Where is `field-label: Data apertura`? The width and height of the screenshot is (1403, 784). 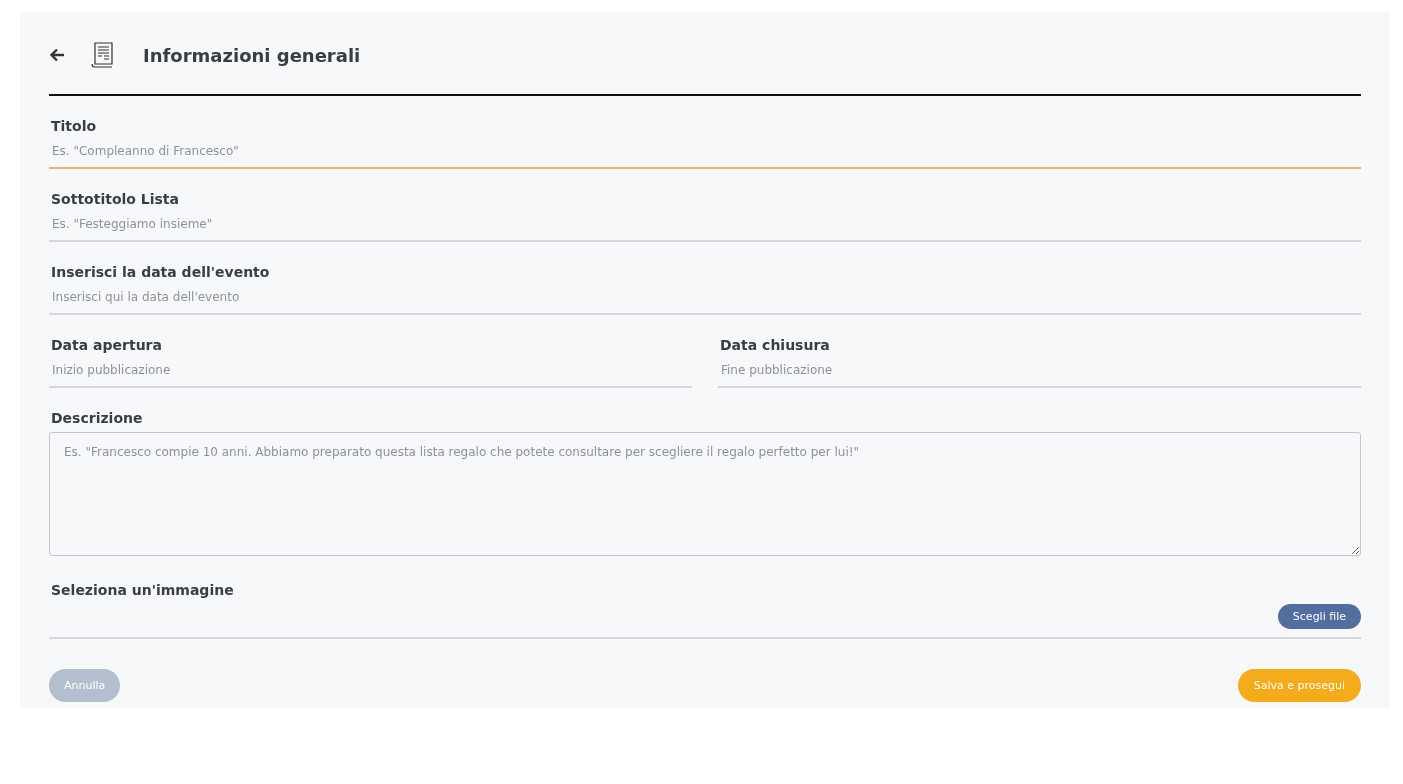
field-label: Data apertura is located at coordinates (107, 345).